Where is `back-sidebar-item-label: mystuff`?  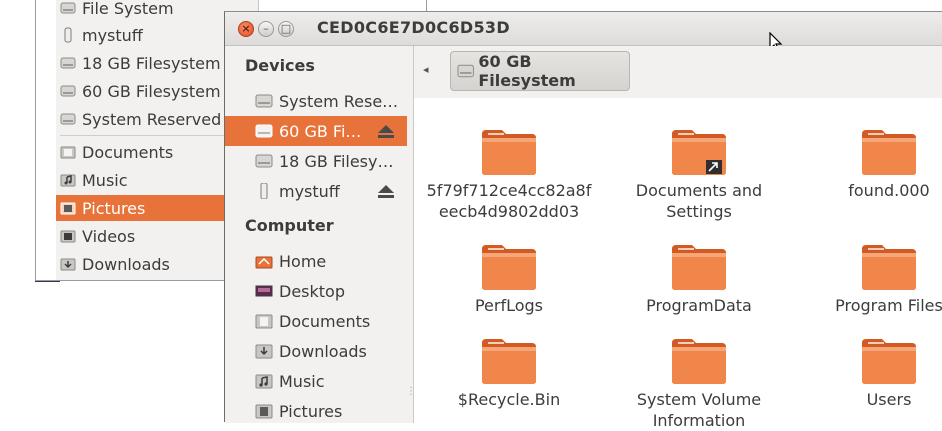
back-sidebar-item-label: mystuff is located at coordinates (112, 35).